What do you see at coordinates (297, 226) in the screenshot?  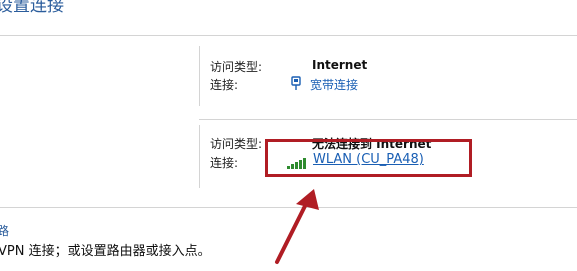 I see `arrow-annotation` at bounding box center [297, 226].